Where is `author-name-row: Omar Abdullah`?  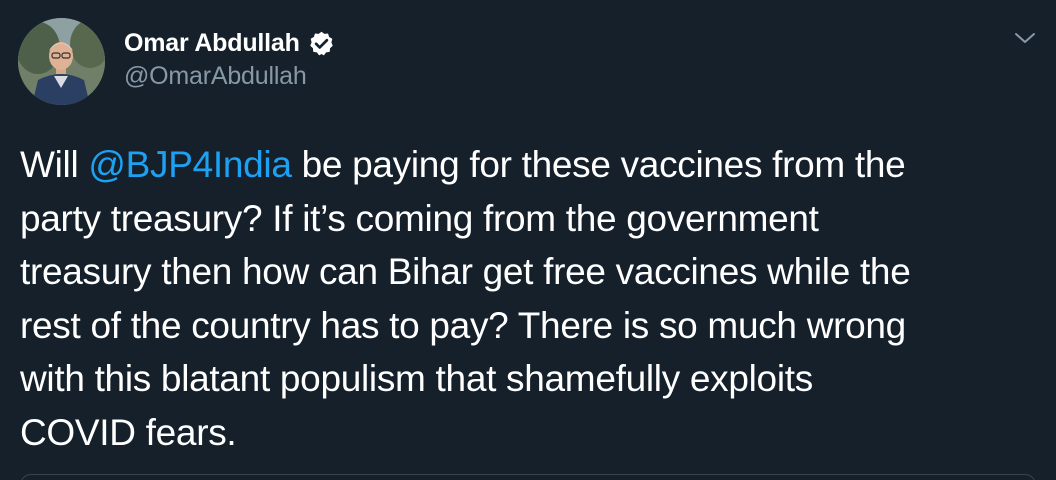
author-name-row: Omar Abdullah is located at coordinates (229, 43).